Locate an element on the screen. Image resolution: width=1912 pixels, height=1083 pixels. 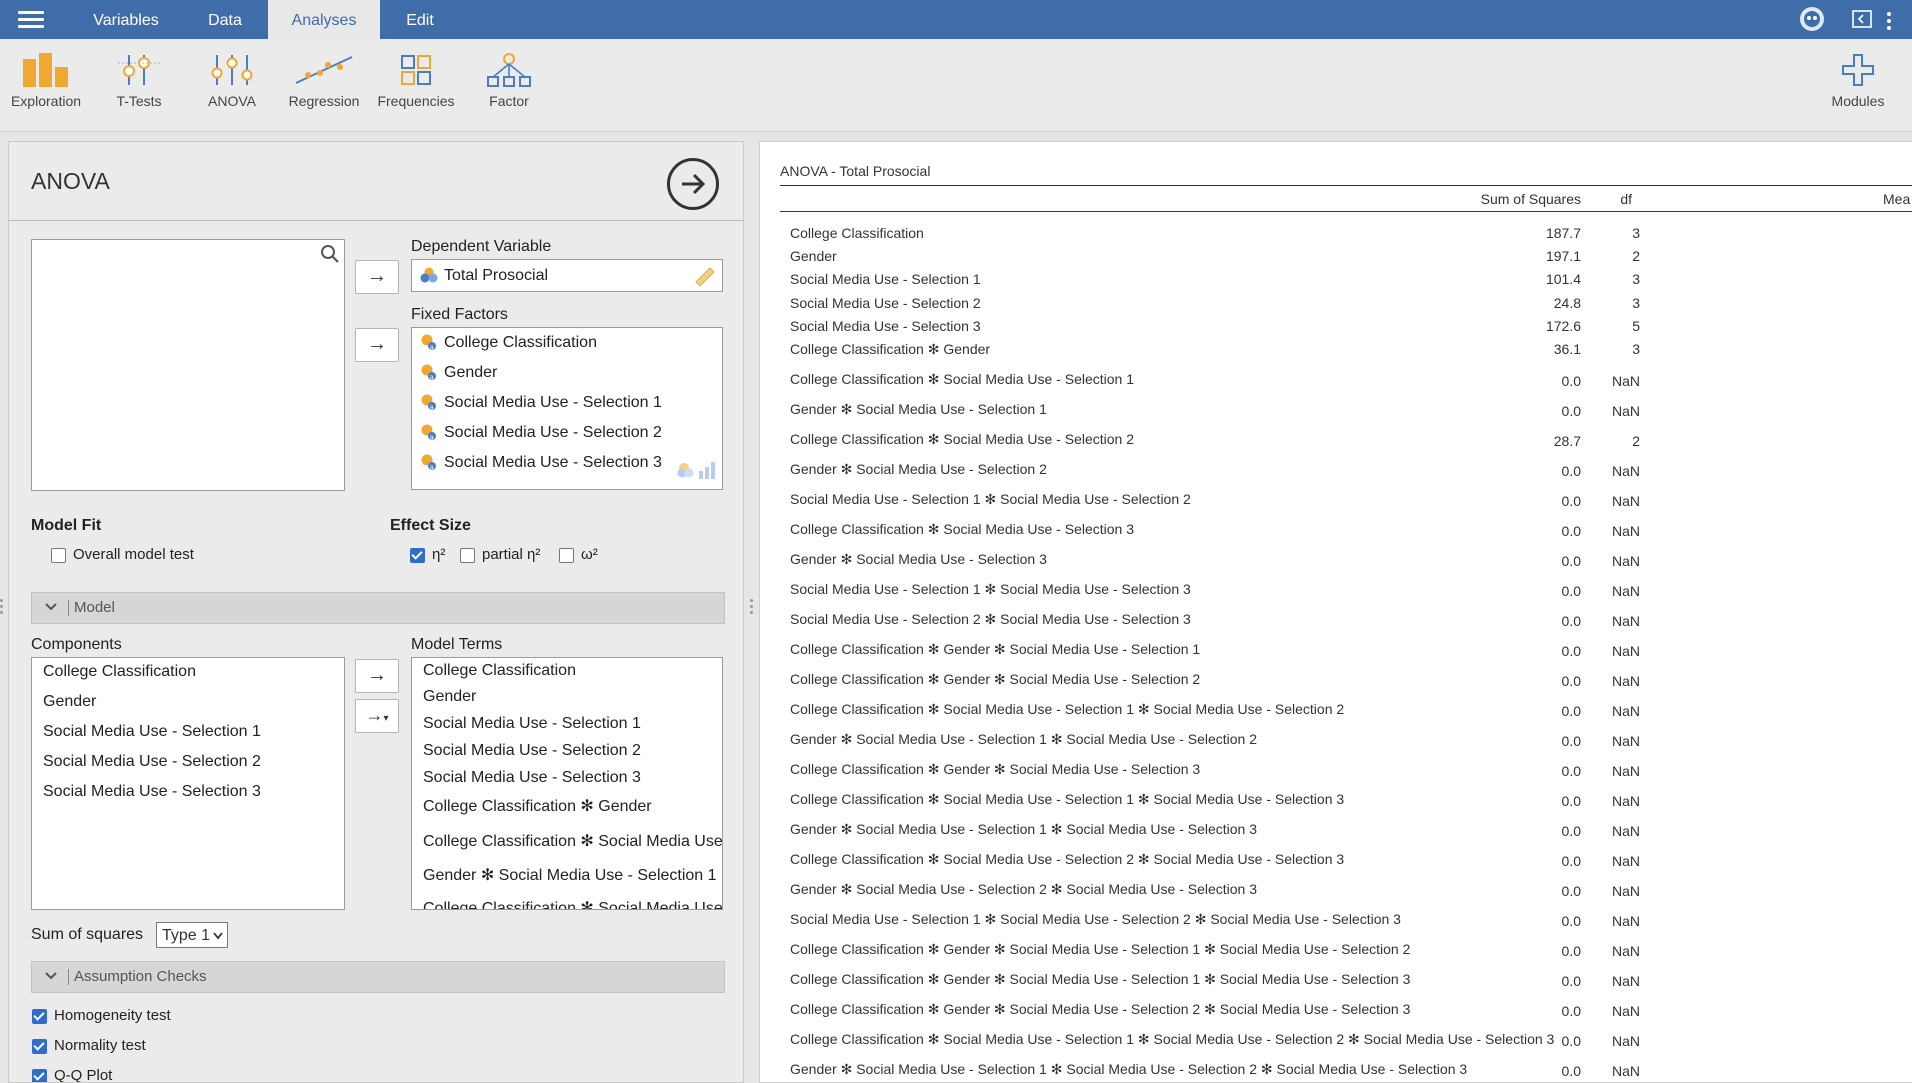
overall-model-test-checkbox is located at coordinates (58, 555).